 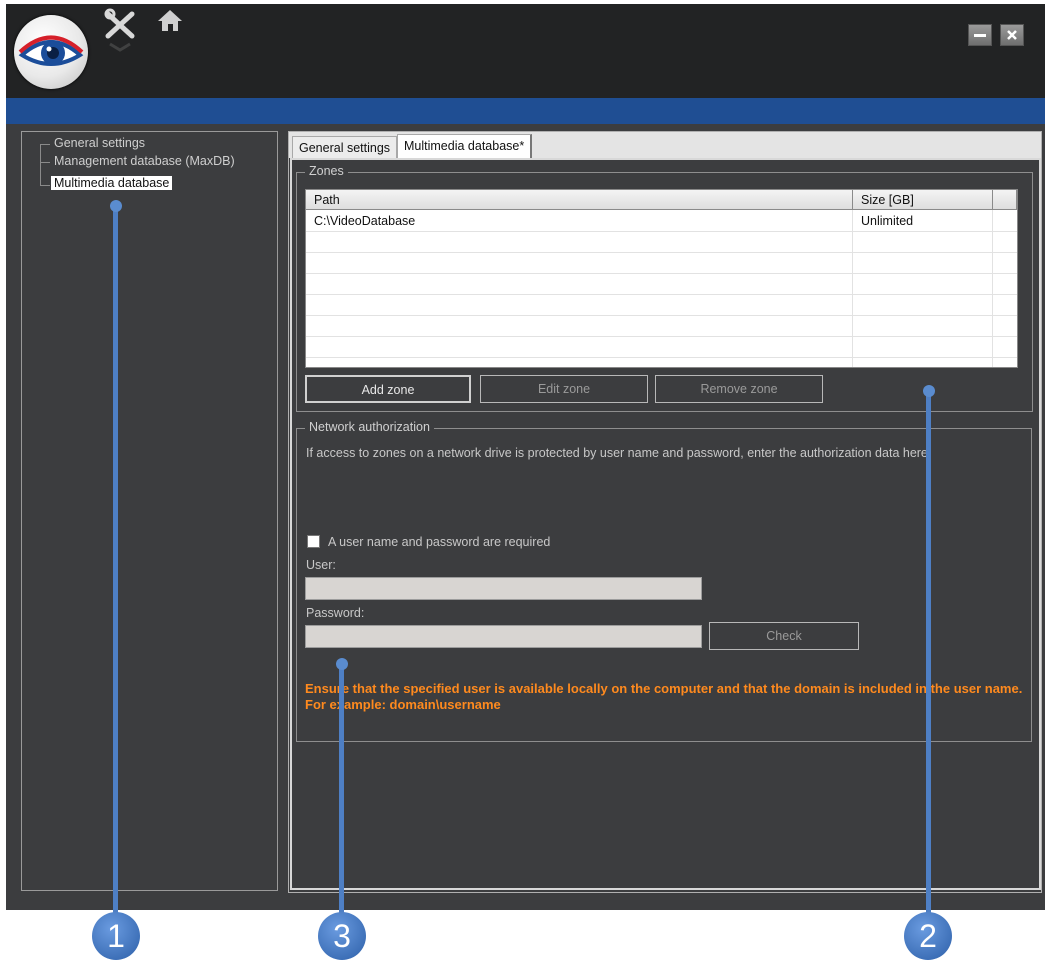 I want to click on credentials-required-label: A user name and password are required, so click(x=439, y=542).